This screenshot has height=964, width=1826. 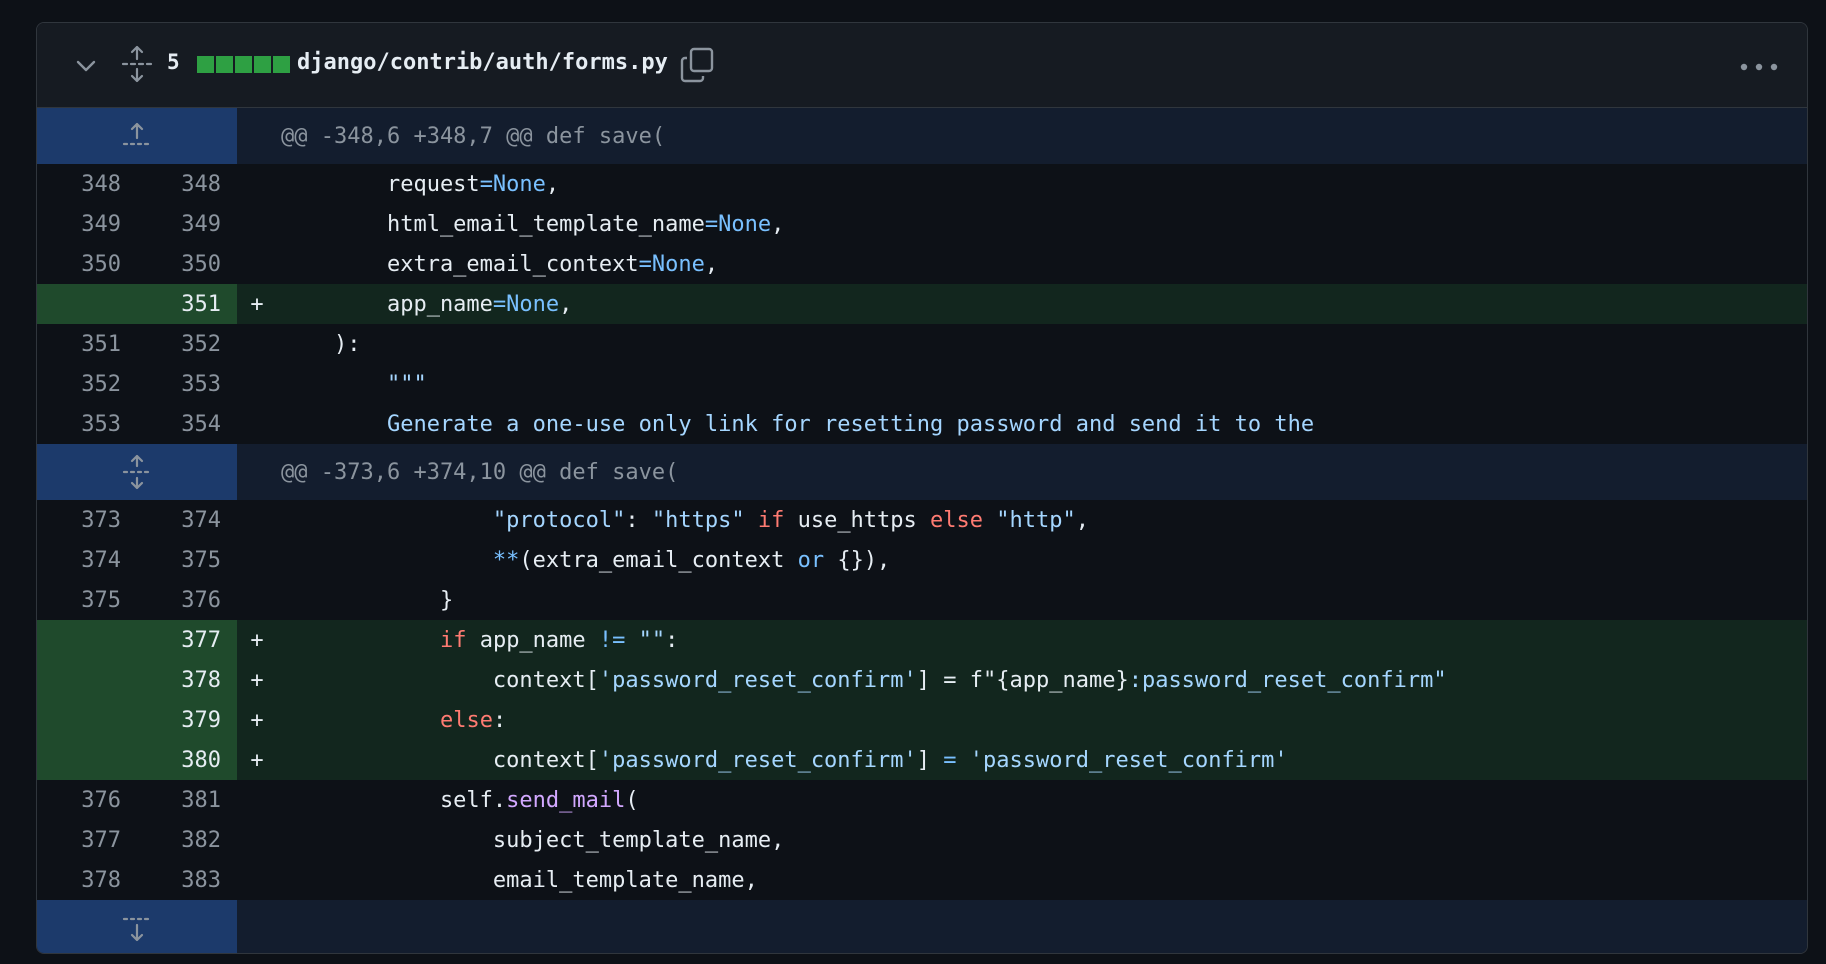 I want to click on code-line: self.send_mail(, so click(x=460, y=800).